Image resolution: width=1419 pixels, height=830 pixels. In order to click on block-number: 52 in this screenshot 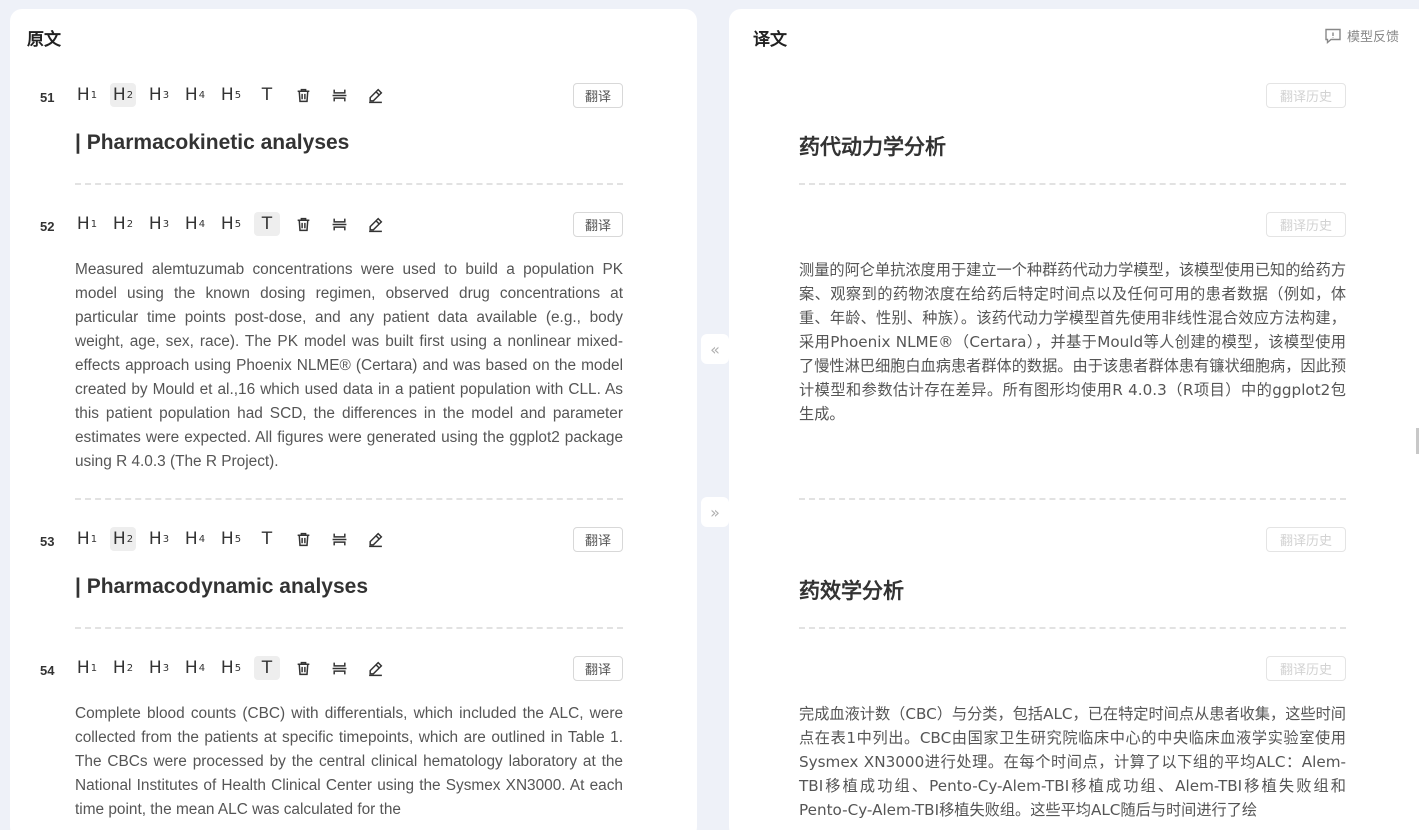, I will do `click(47, 226)`.